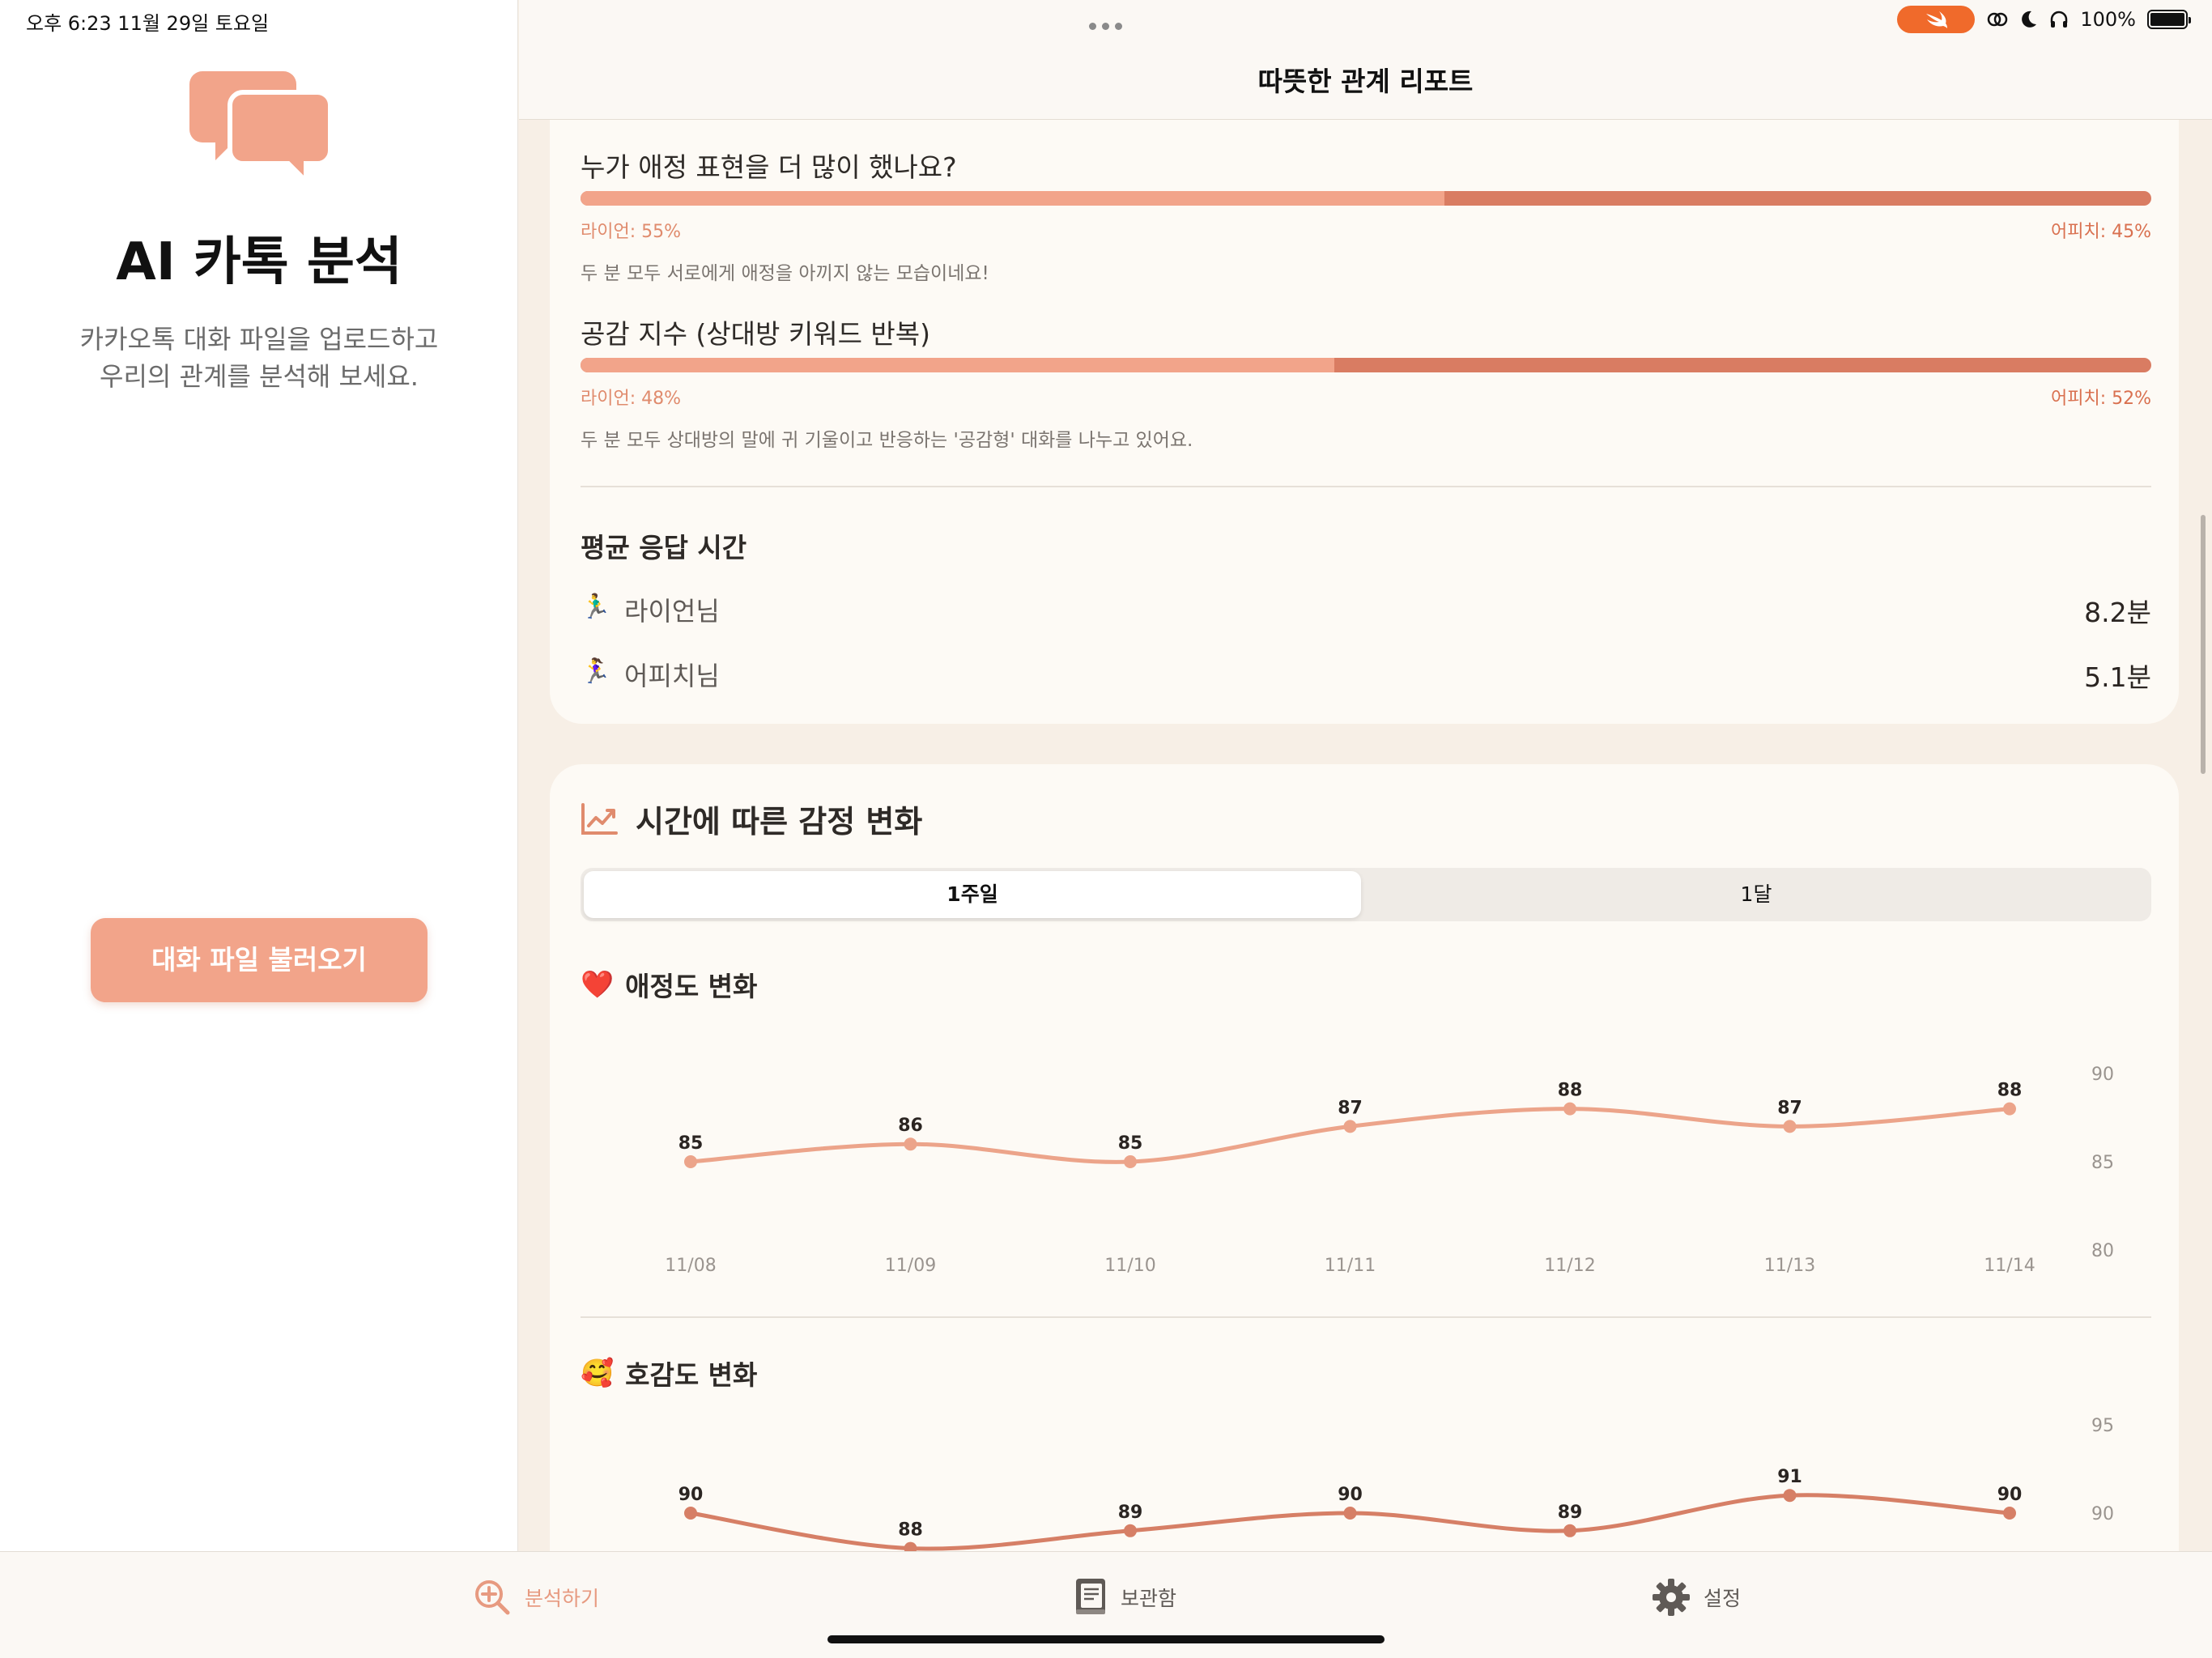  What do you see at coordinates (1937, 19) in the screenshot?
I see `swift-playgrounds-icon` at bounding box center [1937, 19].